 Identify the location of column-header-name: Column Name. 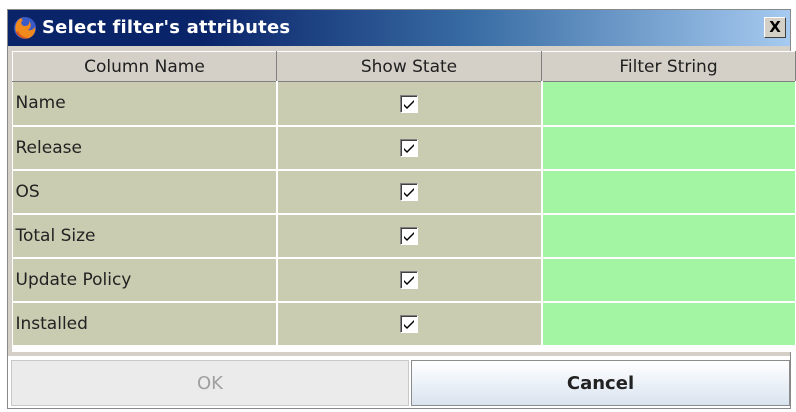
(144, 66).